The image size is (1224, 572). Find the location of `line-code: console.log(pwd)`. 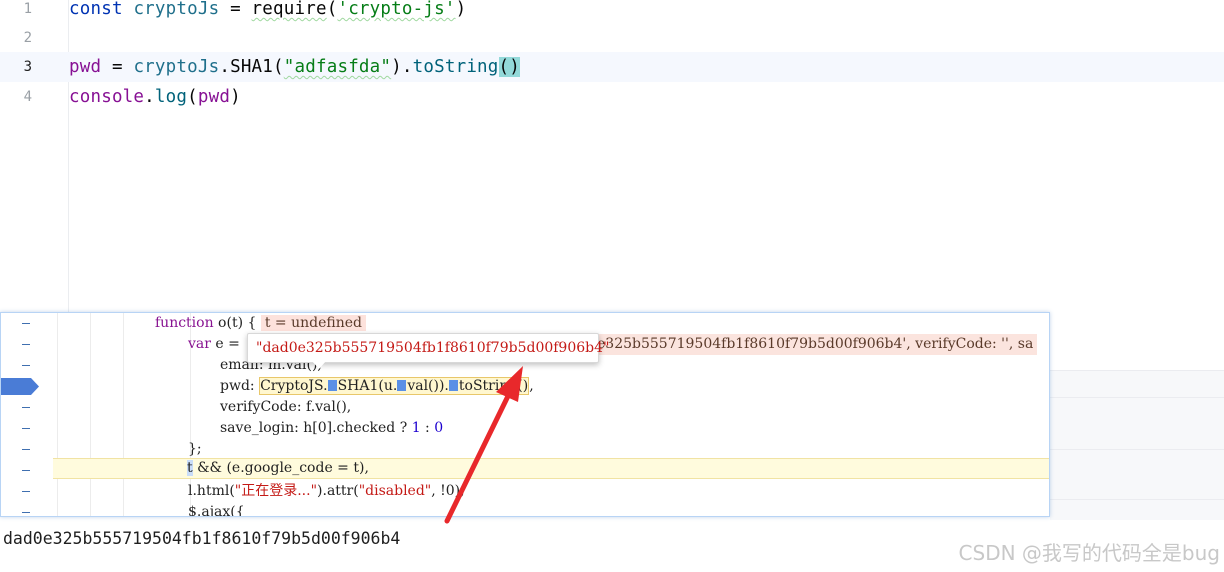

line-code: console.log(pwd) is located at coordinates (155, 97).